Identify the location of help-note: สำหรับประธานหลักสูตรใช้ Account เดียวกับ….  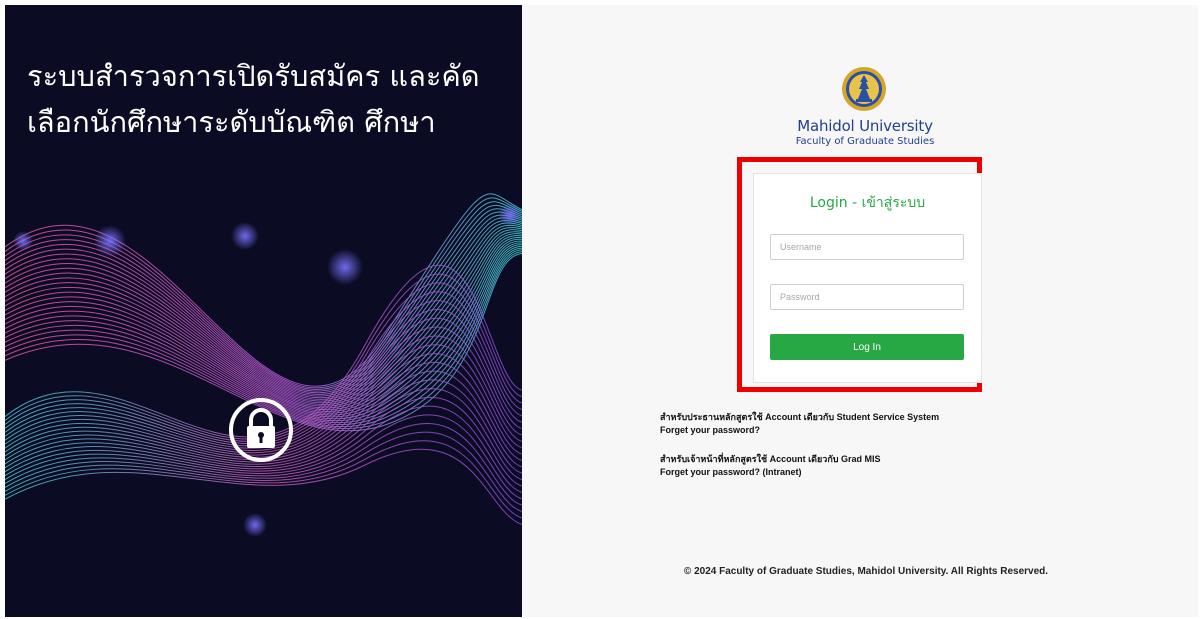
(800, 417).